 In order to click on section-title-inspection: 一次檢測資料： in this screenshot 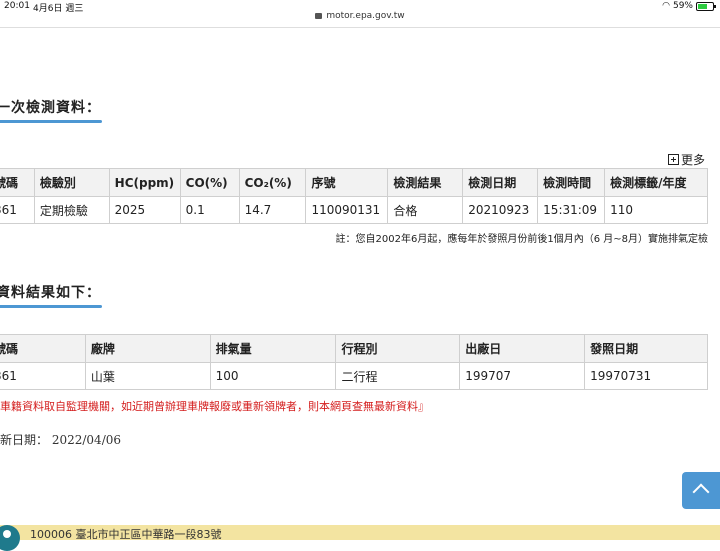, I will do `click(51, 110)`.